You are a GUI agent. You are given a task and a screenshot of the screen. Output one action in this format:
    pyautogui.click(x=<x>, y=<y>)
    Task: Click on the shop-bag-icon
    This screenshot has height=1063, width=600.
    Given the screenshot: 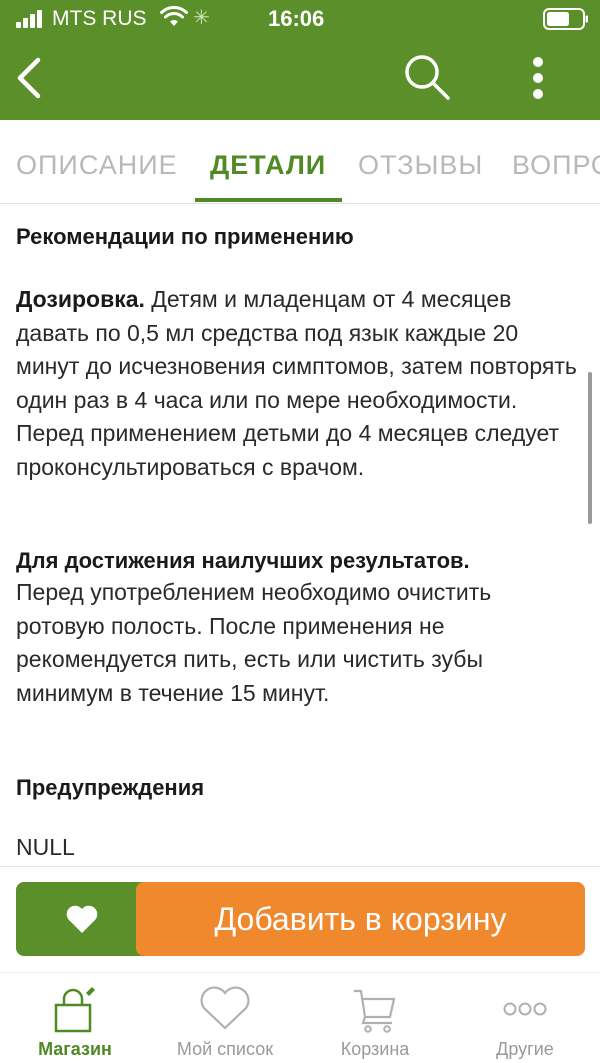 What is the action you would take?
    pyautogui.click(x=74, y=1010)
    